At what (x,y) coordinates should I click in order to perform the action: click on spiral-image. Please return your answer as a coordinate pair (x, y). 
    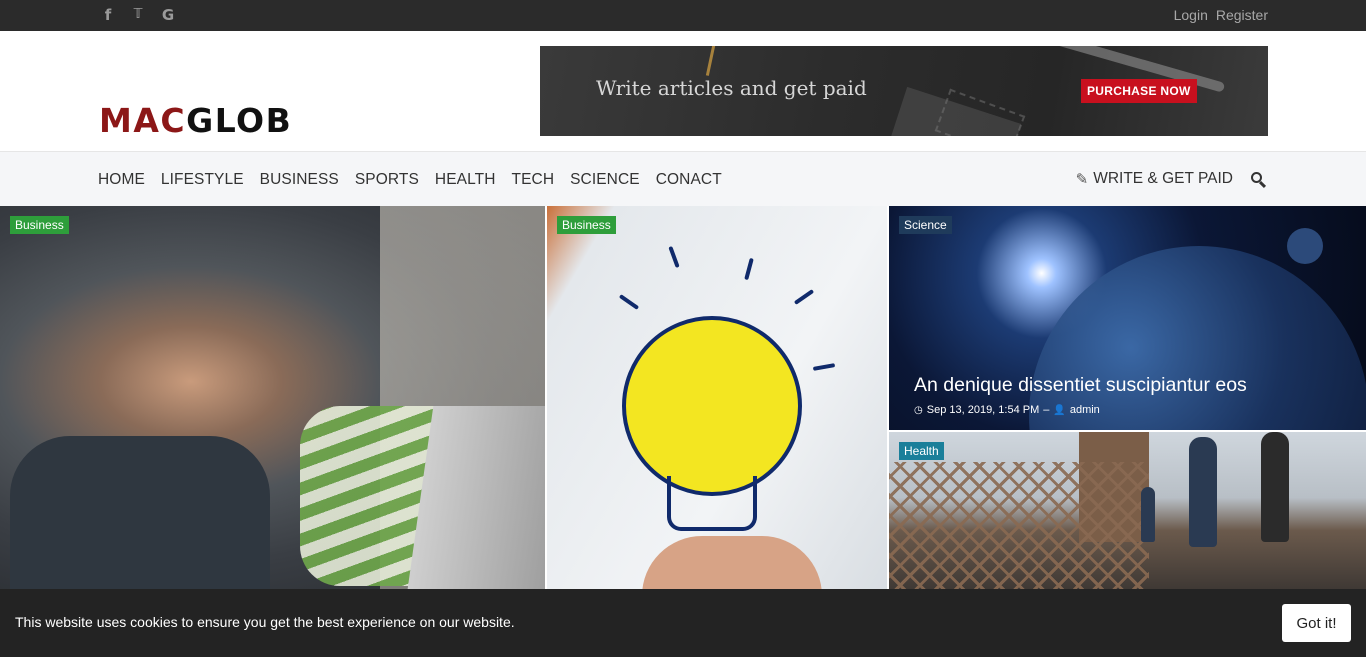
    Looking at the image, I should click on (980, 112).